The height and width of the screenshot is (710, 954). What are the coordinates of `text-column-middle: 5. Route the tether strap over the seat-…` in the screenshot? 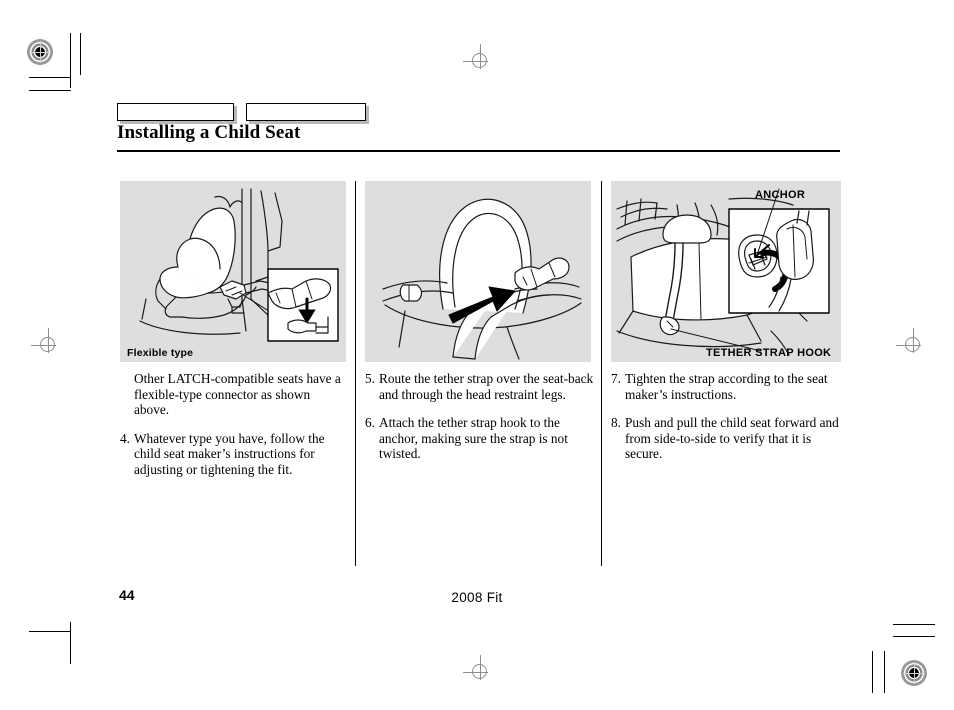 It's located at (480, 423).